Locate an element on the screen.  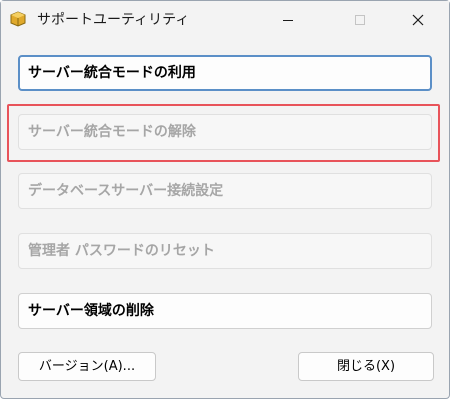
minimize-icon is located at coordinates (288, 20).